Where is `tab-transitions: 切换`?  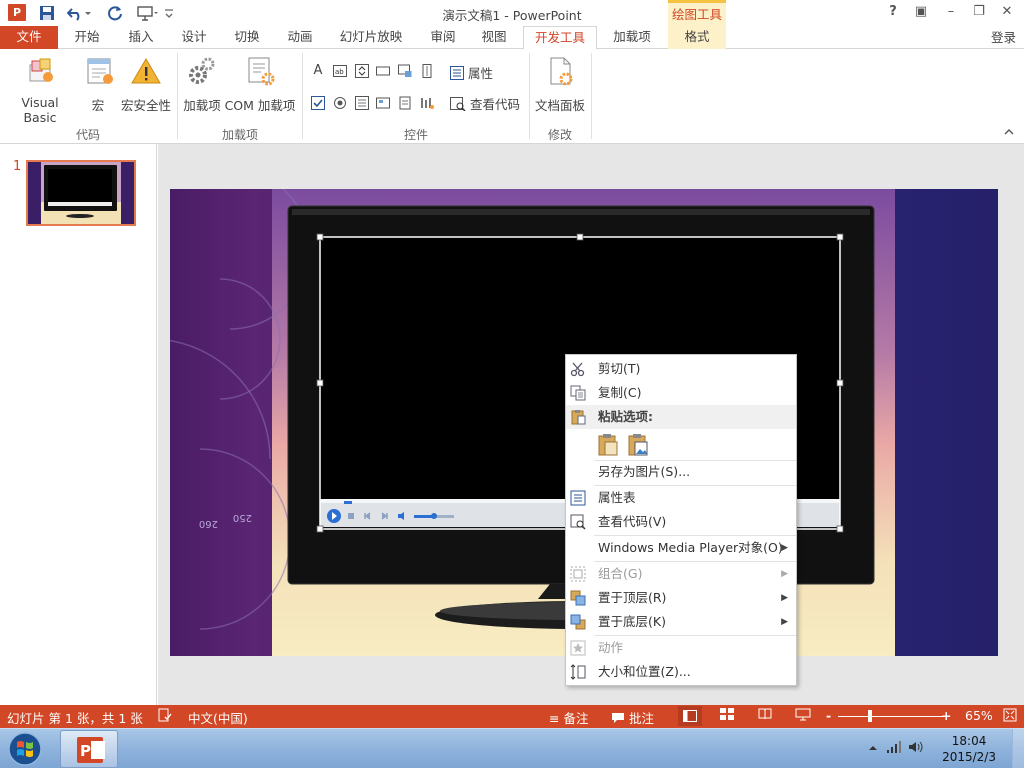
tab-transitions: 切换 is located at coordinates (247, 37).